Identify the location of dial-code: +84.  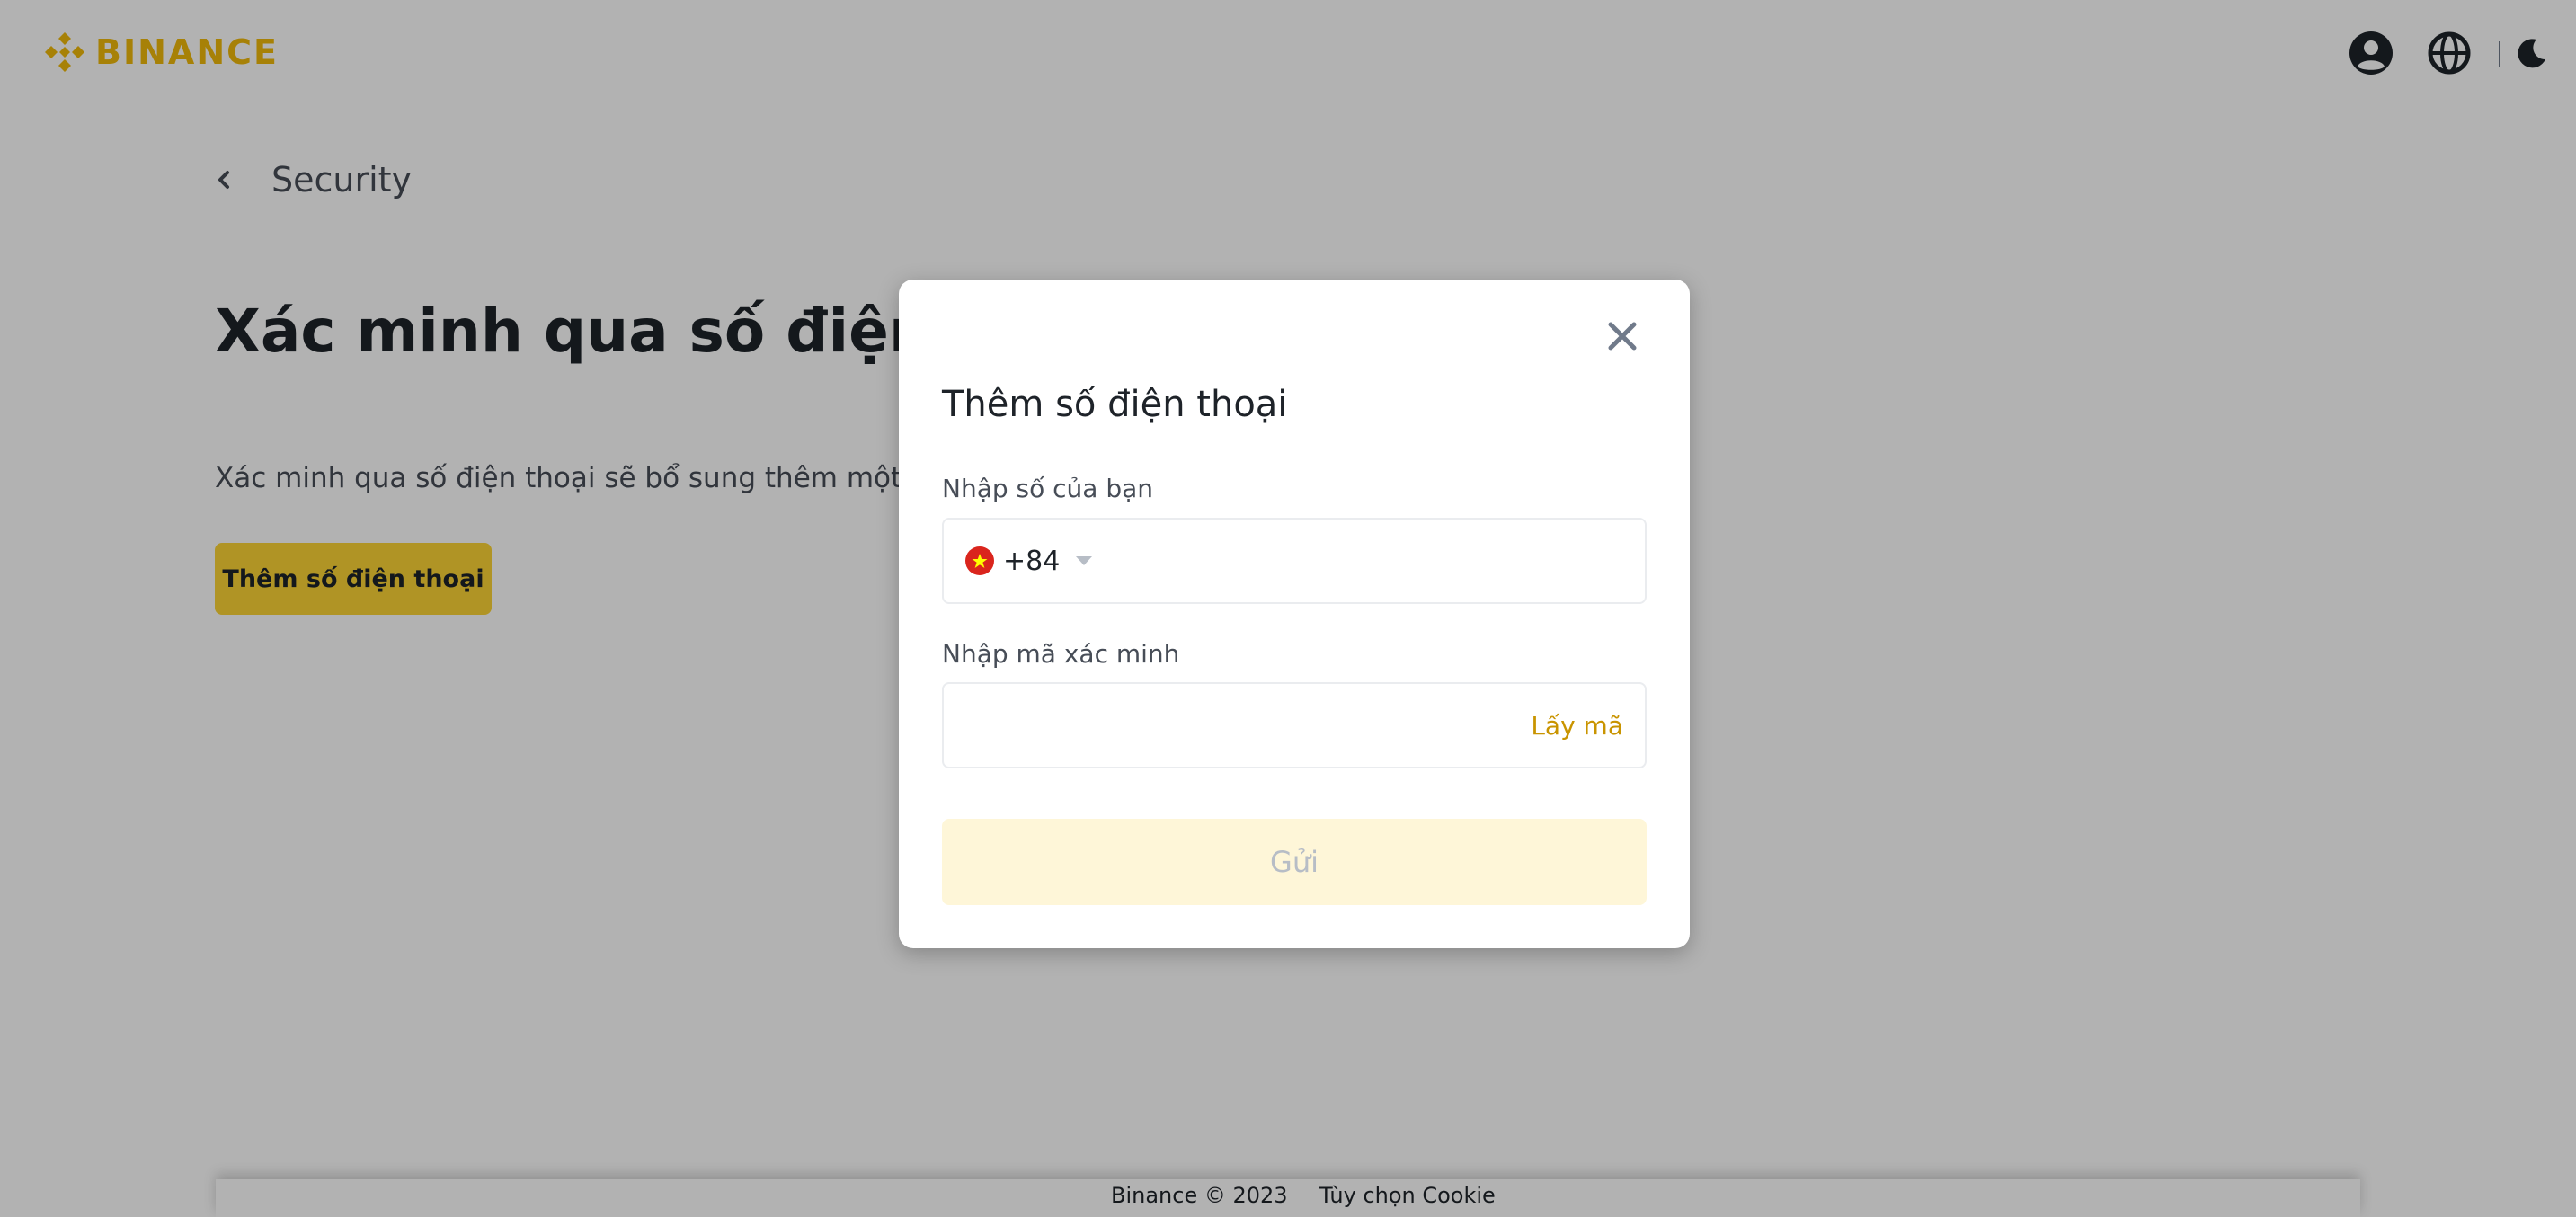
(1032, 561).